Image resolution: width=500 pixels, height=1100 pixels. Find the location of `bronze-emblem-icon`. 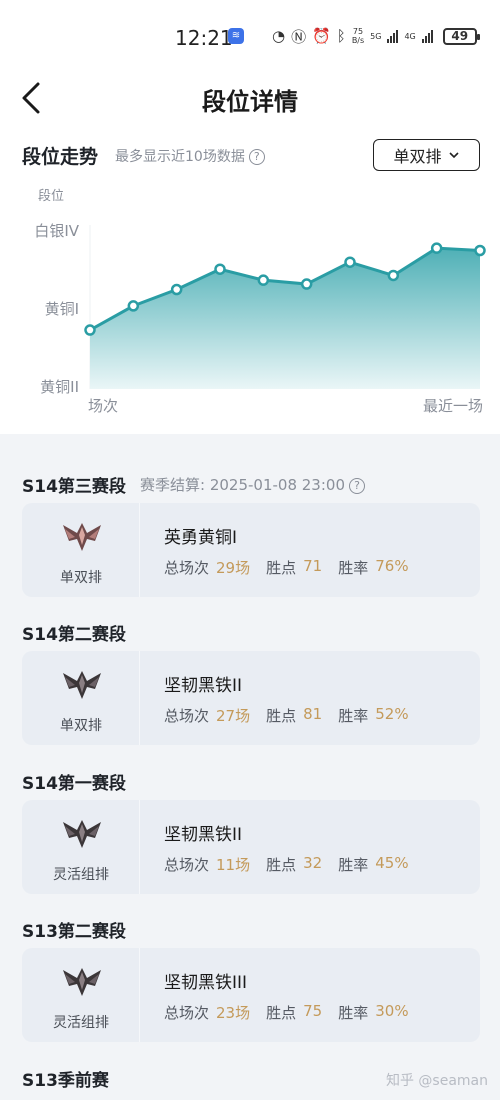

bronze-emblem-icon is located at coordinates (82, 537).